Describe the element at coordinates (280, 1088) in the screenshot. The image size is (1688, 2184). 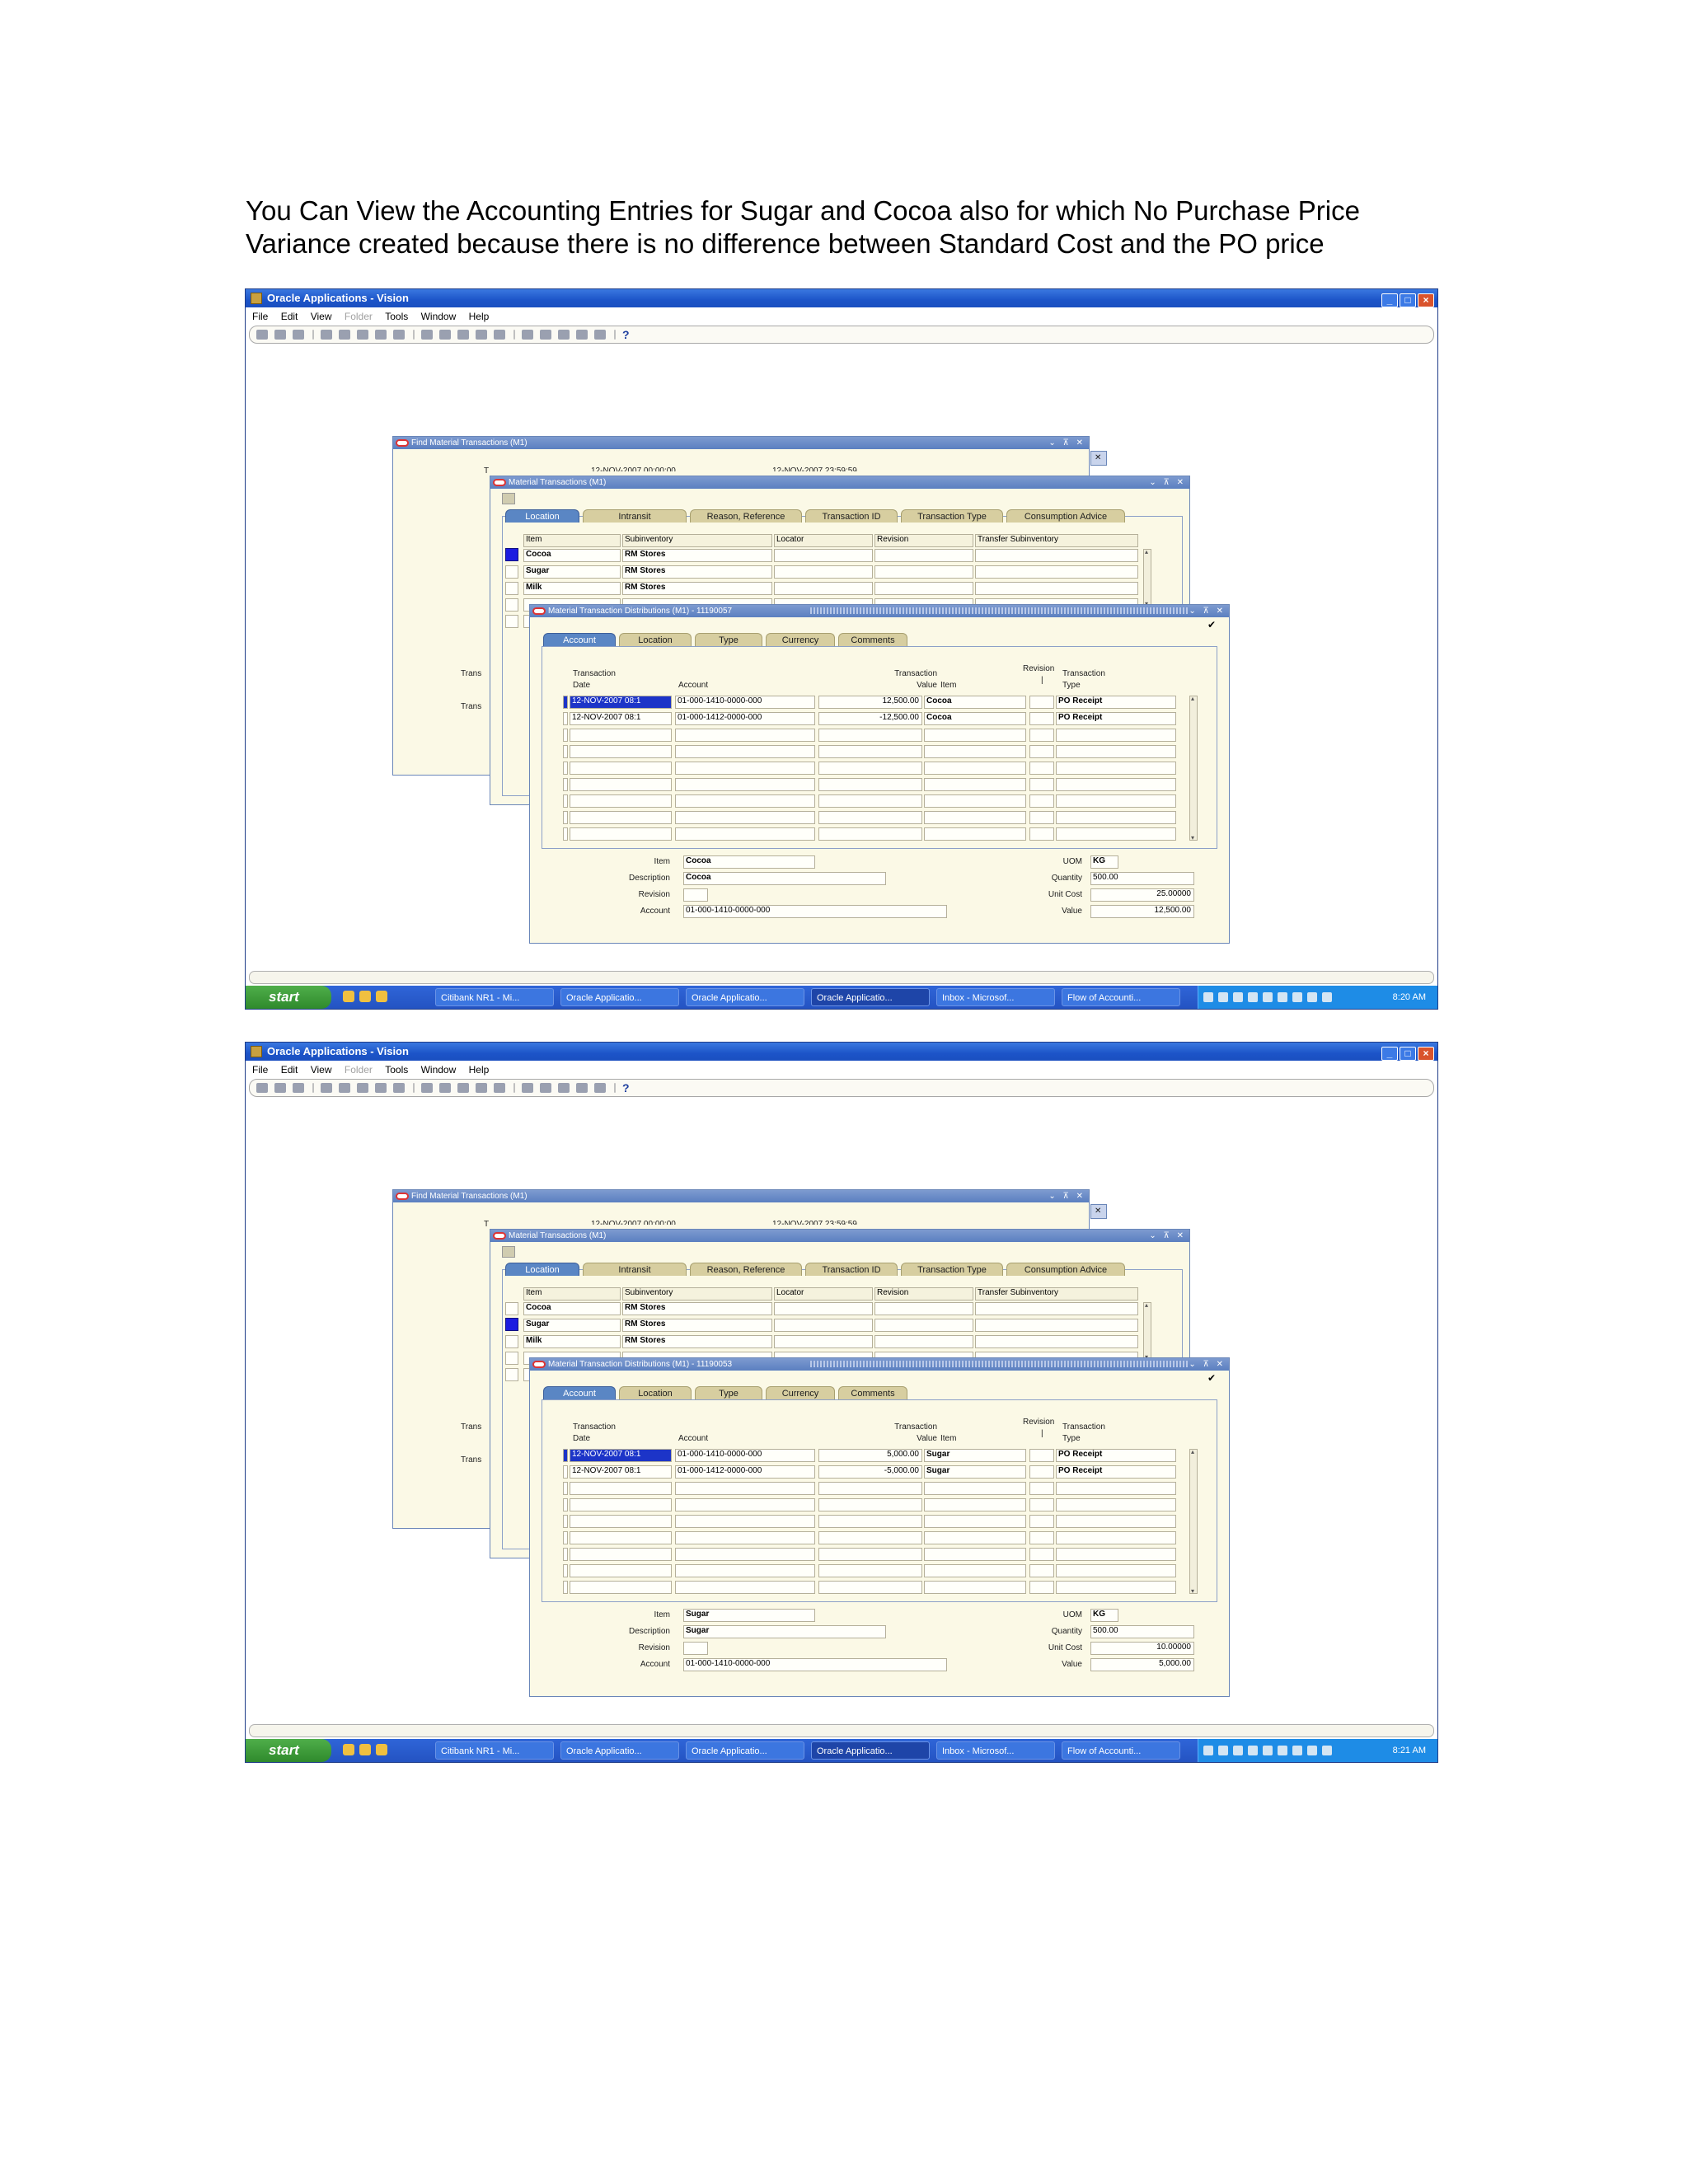
I see `find-icon` at that location.